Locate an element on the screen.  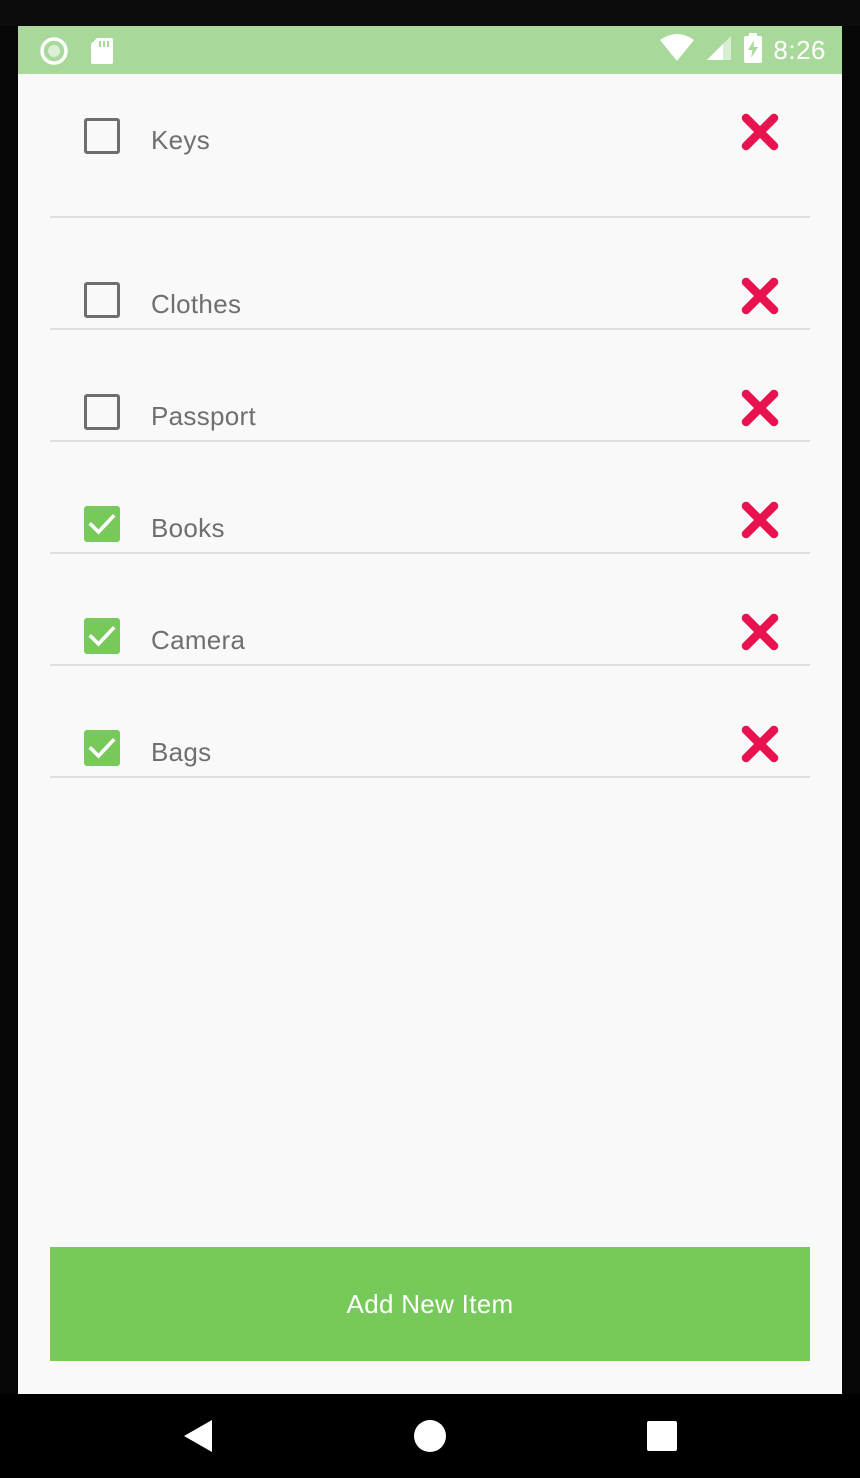
battery-charging-icon is located at coordinates (753, 50).